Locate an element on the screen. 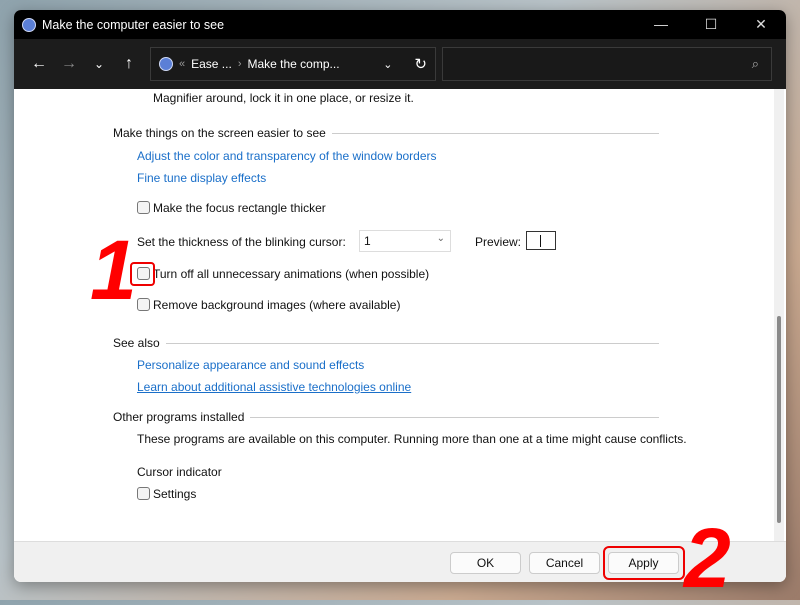 The height and width of the screenshot is (605, 800). ok-button: OK is located at coordinates (485, 563).